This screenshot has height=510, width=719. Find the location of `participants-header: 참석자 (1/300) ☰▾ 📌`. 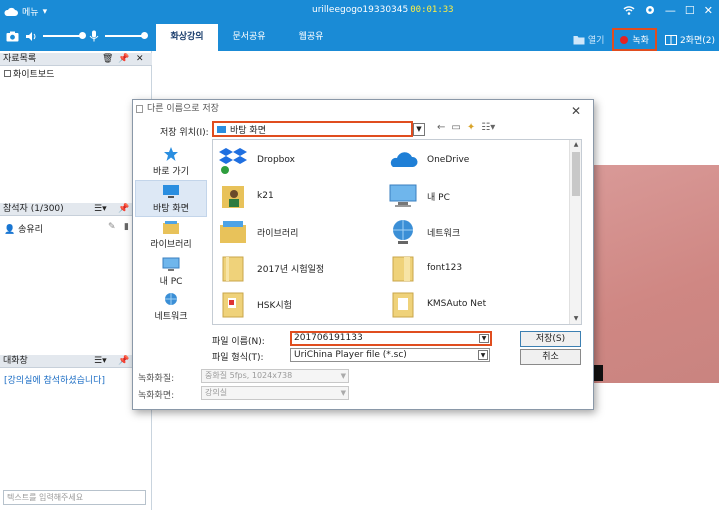

participants-header: 참석자 (1/300) ☰▾ 📌 is located at coordinates (76, 209).